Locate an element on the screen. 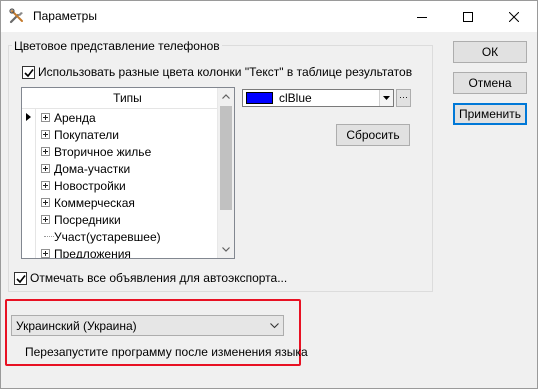 This screenshot has width=538, height=389. color-select: clBlue is located at coordinates (318, 98).